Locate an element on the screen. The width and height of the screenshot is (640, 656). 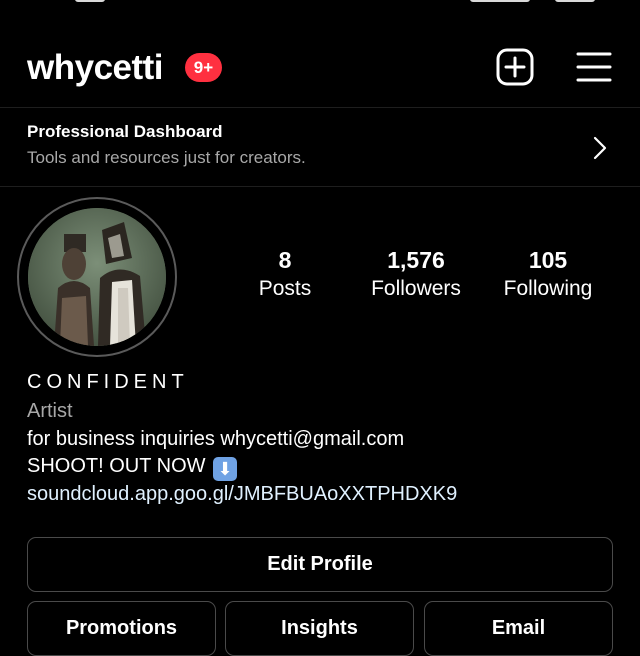
stat-posts-label: Posts is located at coordinates (285, 288).